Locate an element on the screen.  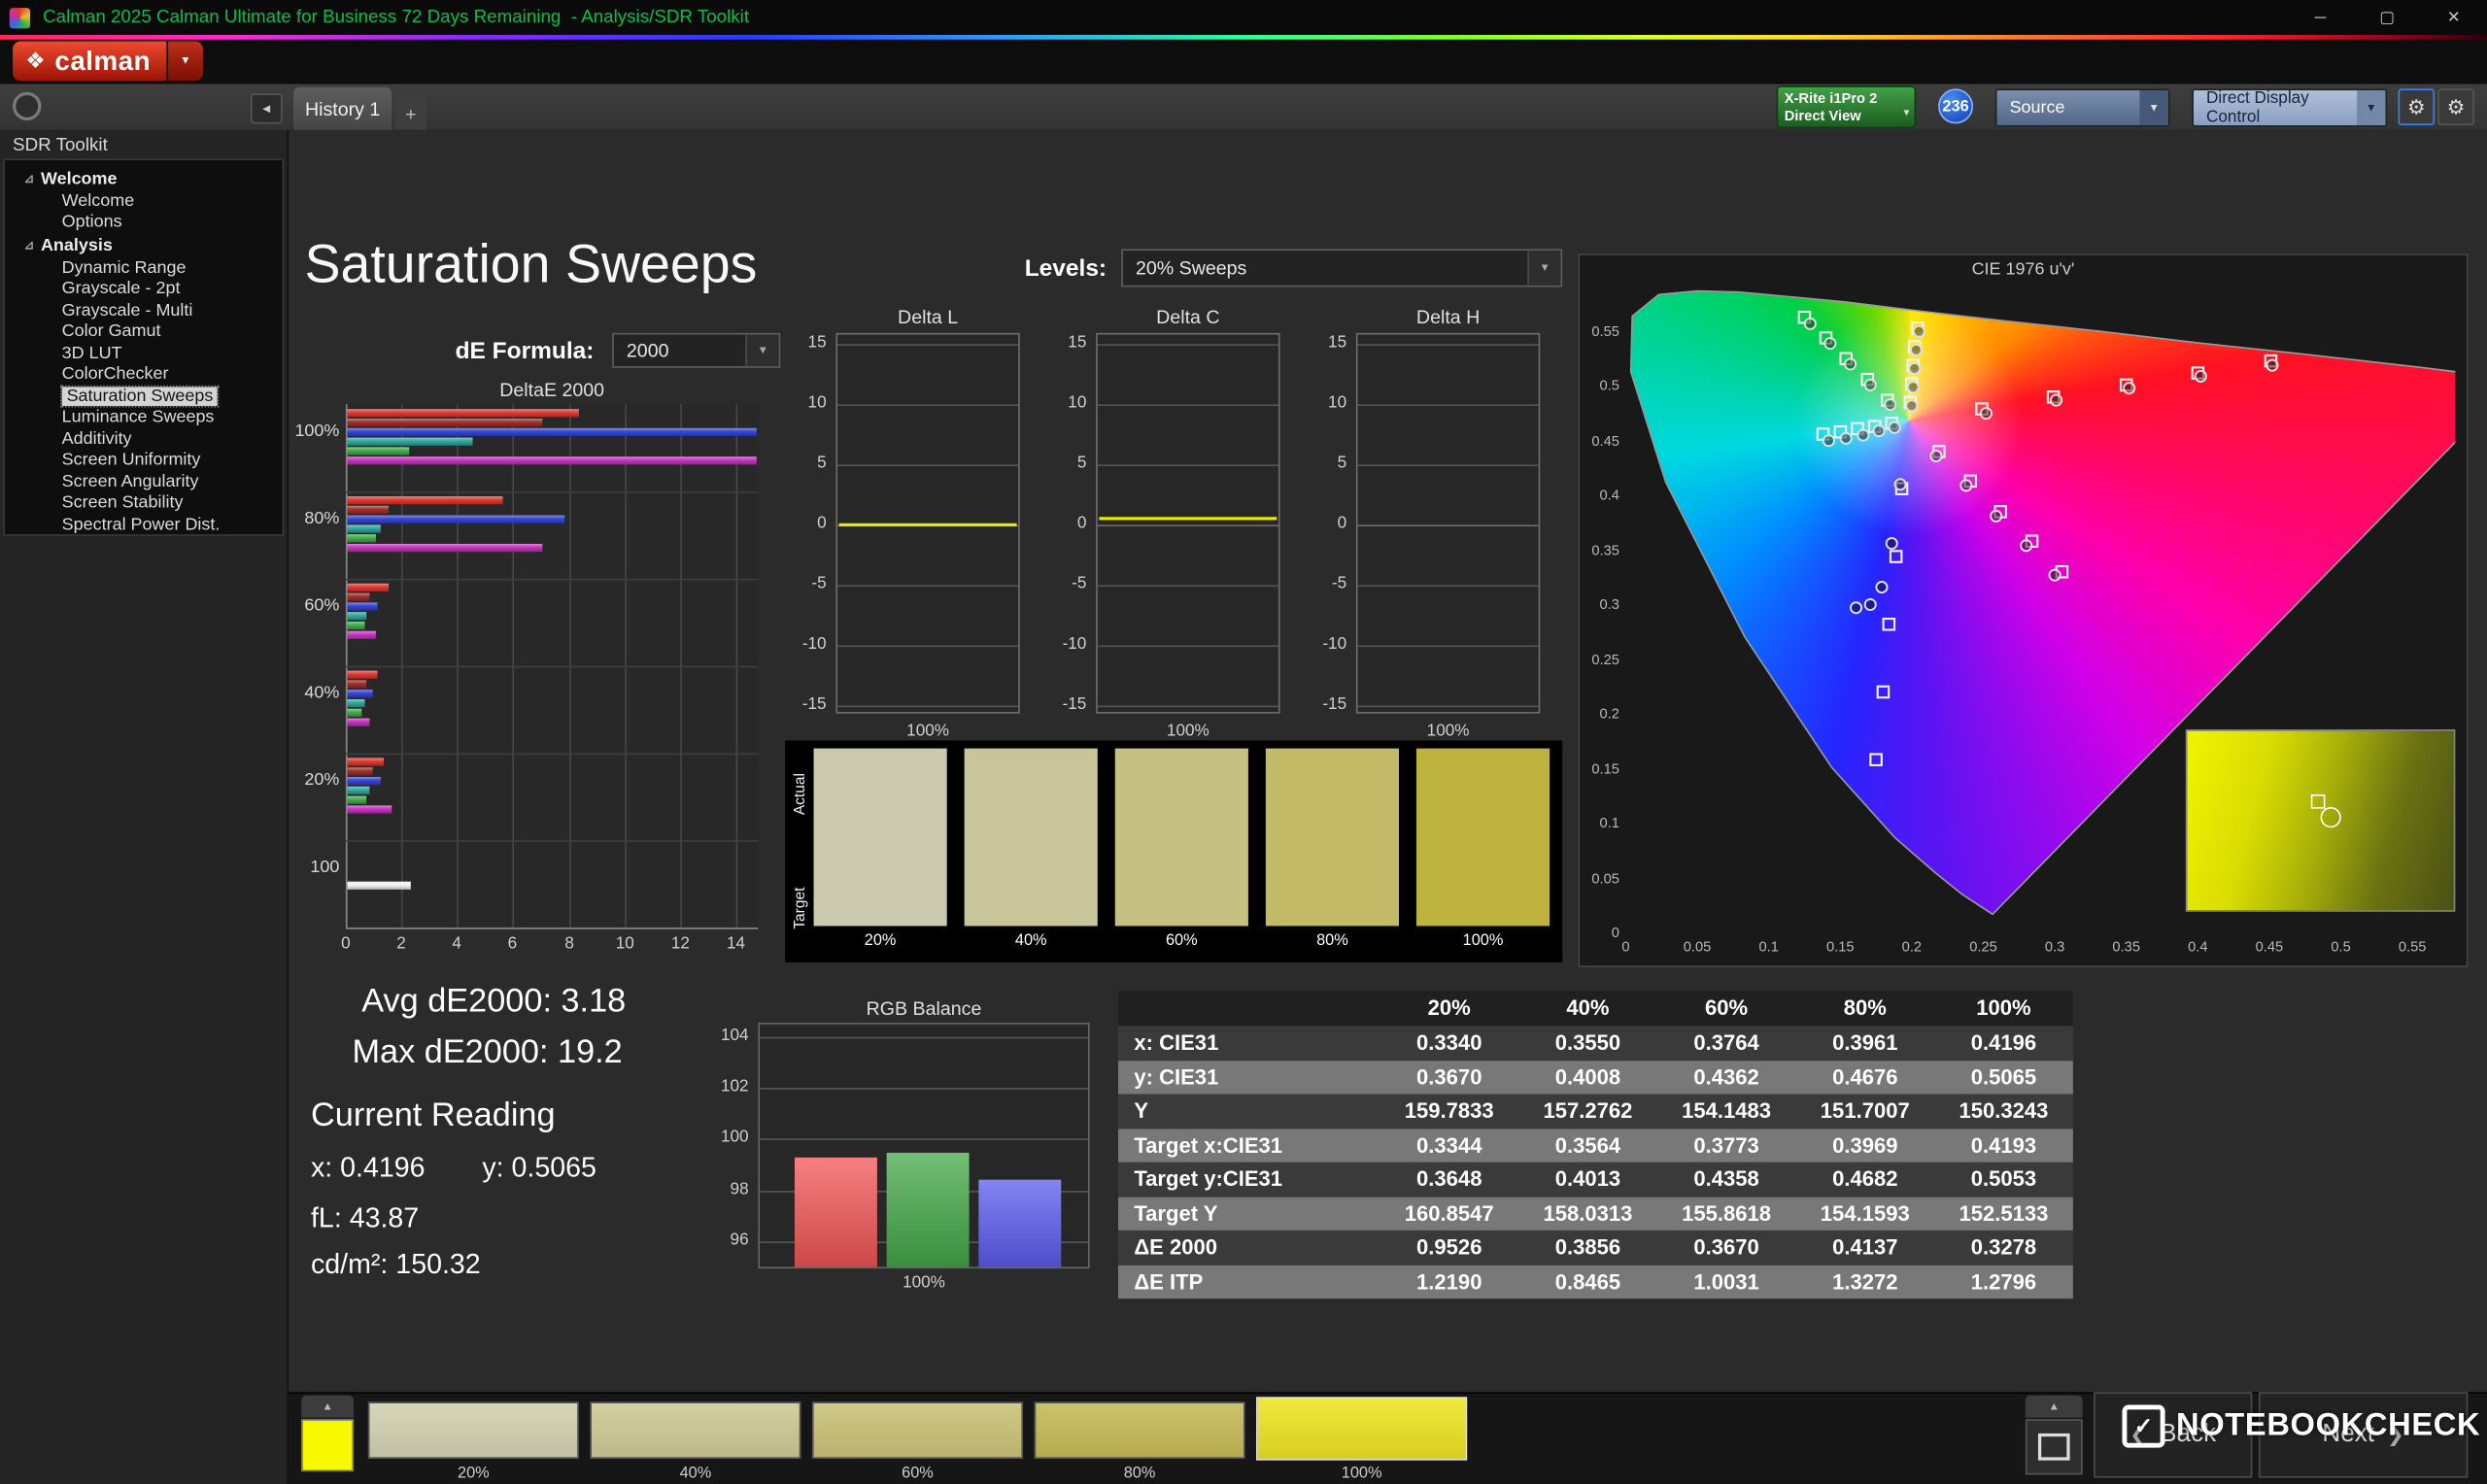
levels-dropdown: 20% Sweeps ▼ is located at coordinates (1342, 268).